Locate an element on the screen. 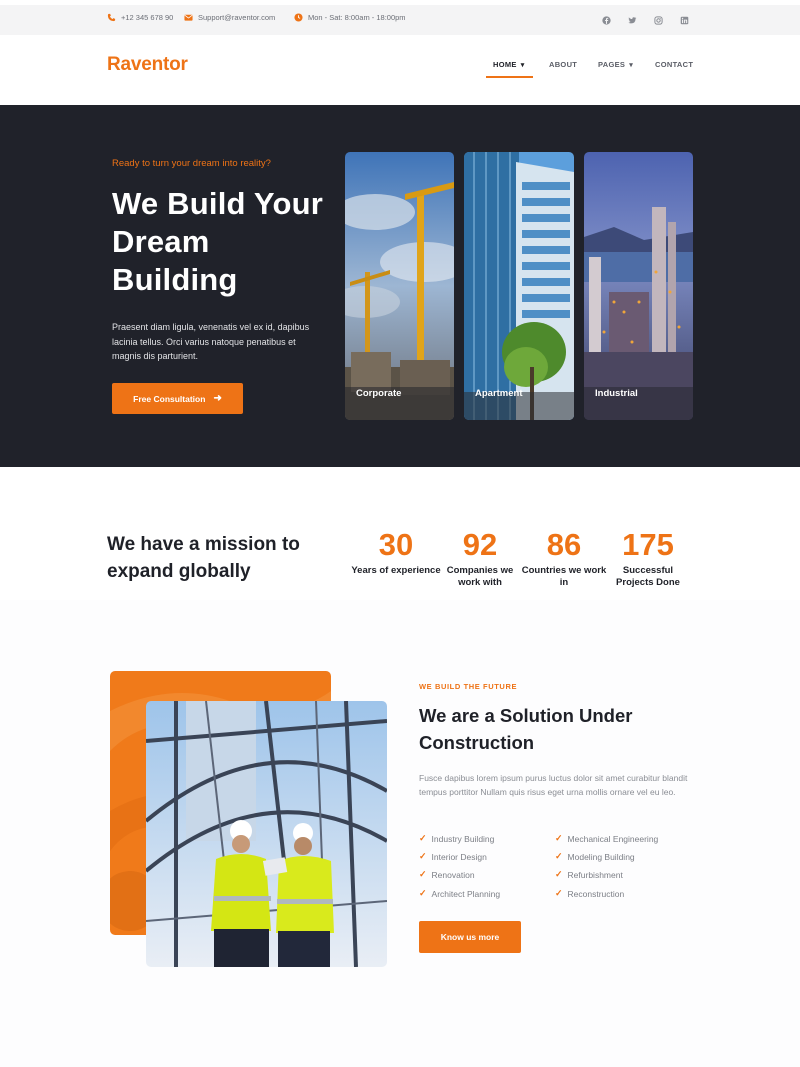  feature-item: ✓ Reconstruction is located at coordinates (589, 893).